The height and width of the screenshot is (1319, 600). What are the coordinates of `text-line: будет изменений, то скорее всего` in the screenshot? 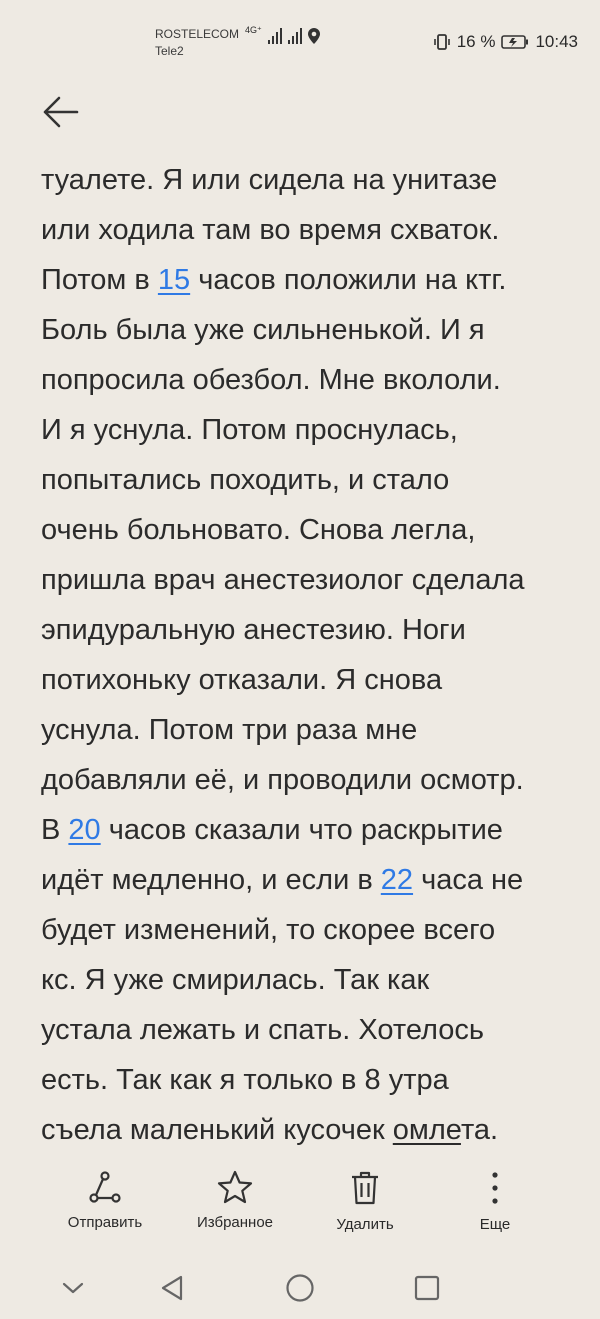 It's located at (268, 930).